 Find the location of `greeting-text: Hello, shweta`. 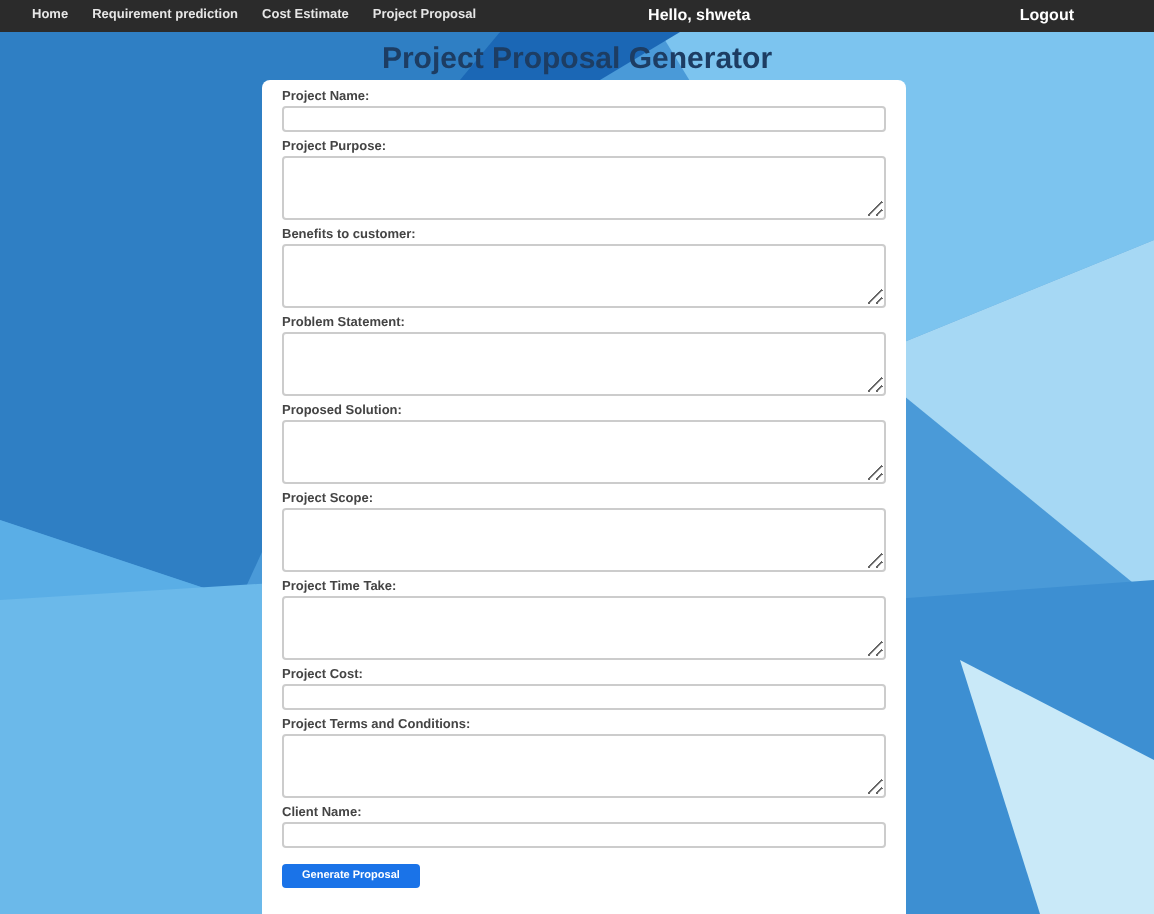

greeting-text: Hello, shweta is located at coordinates (699, 16).